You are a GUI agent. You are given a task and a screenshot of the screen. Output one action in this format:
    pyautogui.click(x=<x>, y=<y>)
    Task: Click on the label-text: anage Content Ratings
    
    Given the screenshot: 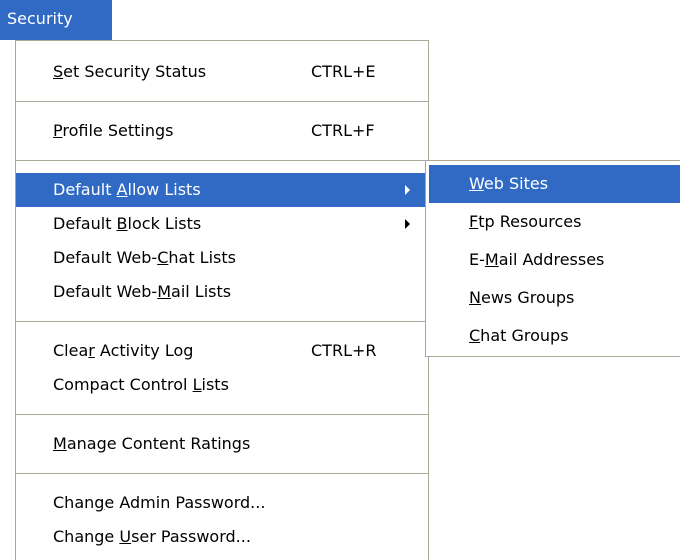 What is the action you would take?
    pyautogui.click(x=158, y=443)
    